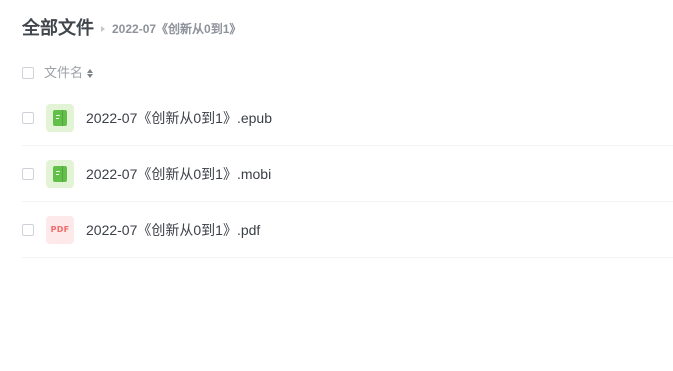 The image size is (673, 371). I want to click on breadcrumb-separator-icon, so click(103, 29).